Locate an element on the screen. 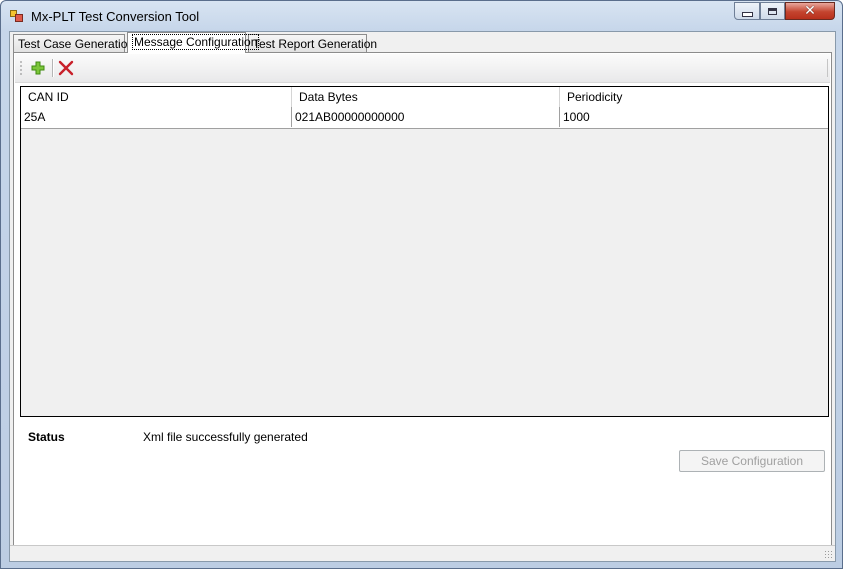 The height and width of the screenshot is (569, 843). toolbar-separator is located at coordinates (52, 68).